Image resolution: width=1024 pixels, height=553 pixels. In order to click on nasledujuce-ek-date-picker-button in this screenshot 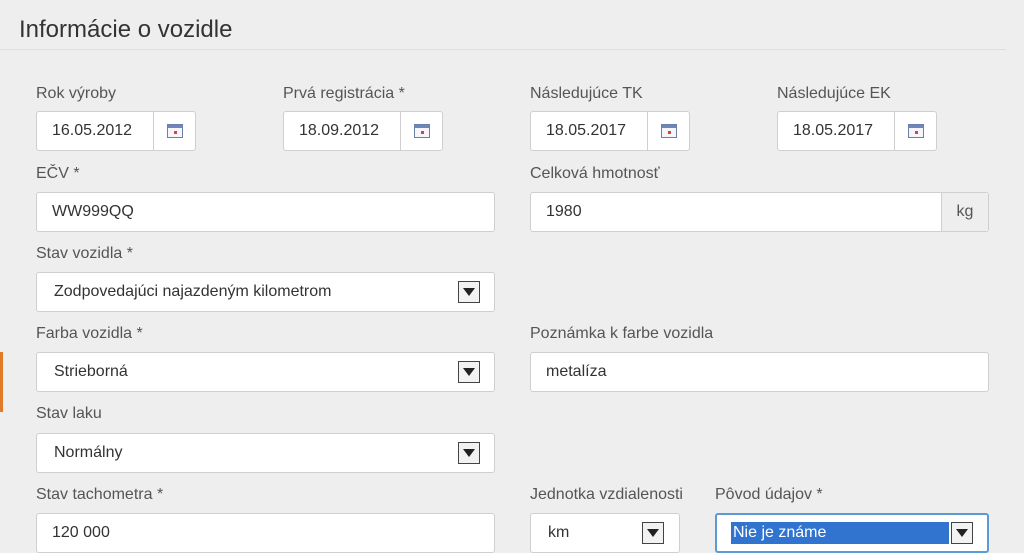, I will do `click(915, 131)`.